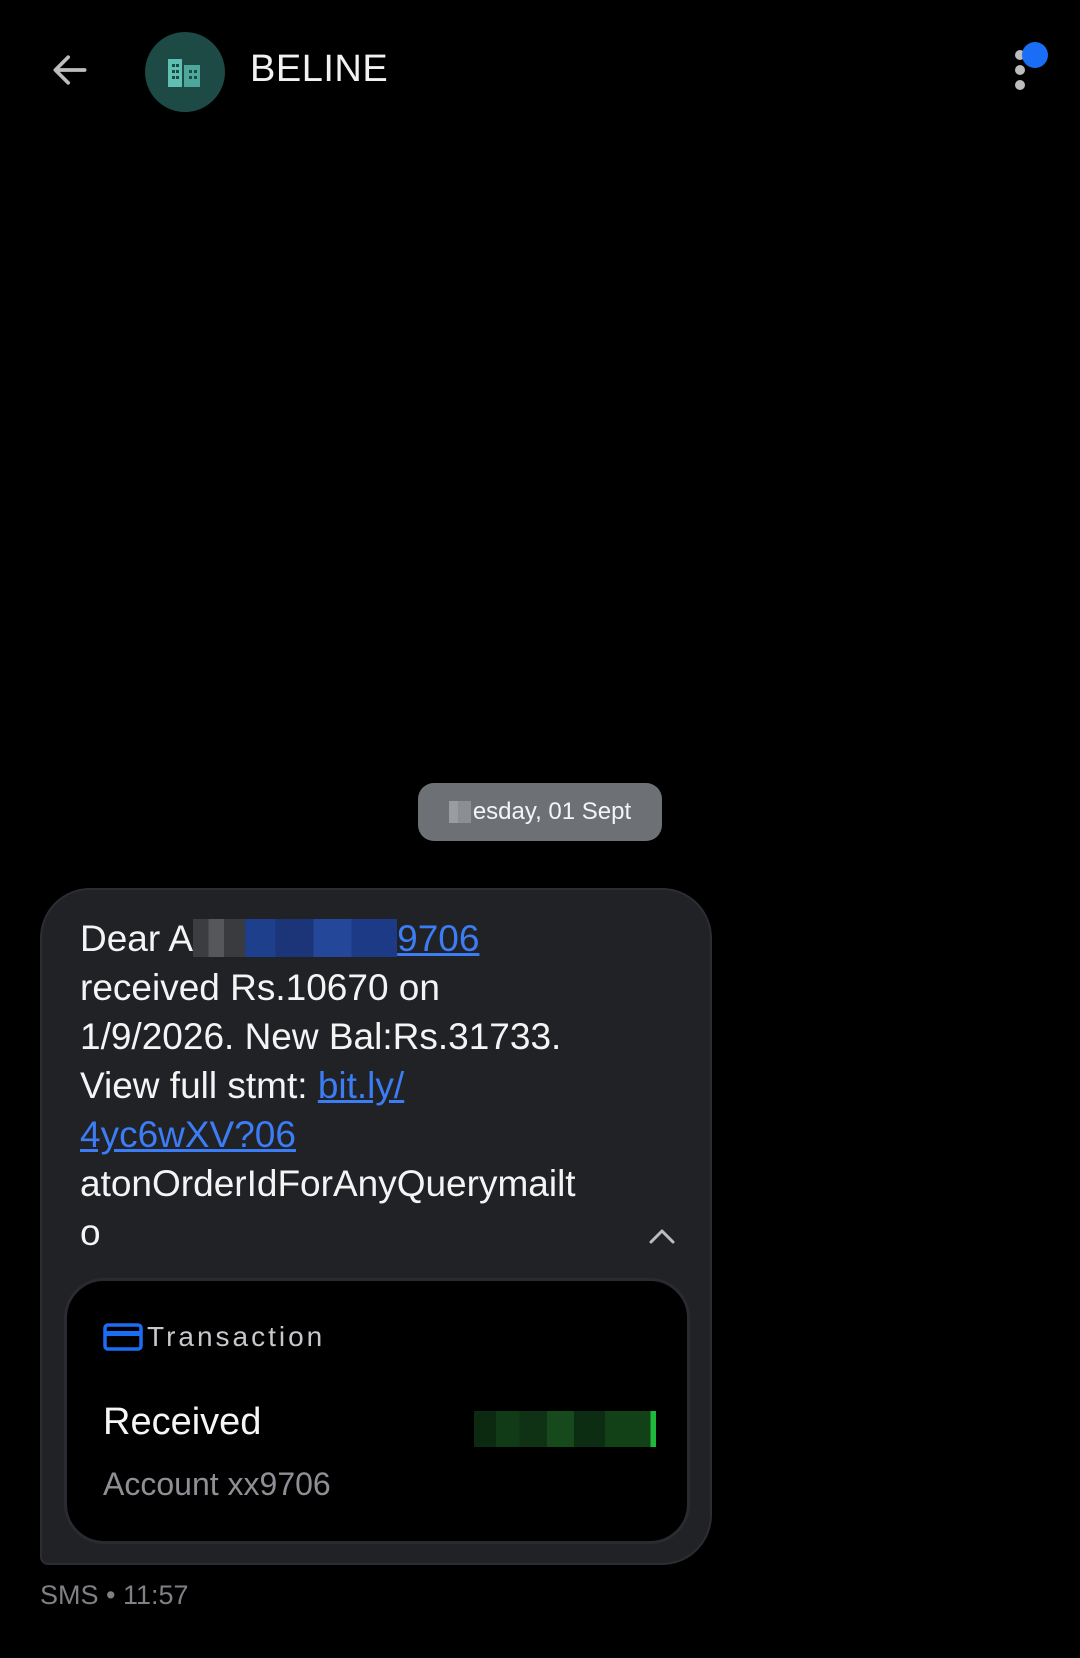  I want to click on transaction-header: Transaction, so click(214, 1337).